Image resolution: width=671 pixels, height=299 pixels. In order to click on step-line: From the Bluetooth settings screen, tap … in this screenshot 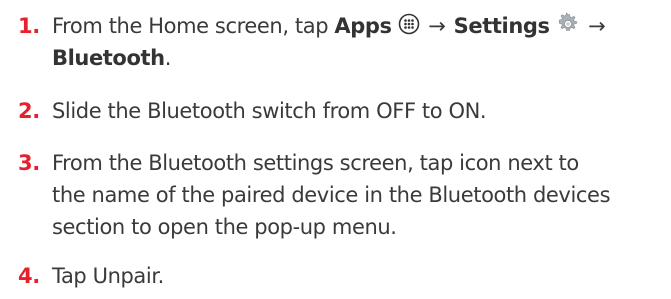, I will do `click(315, 163)`.